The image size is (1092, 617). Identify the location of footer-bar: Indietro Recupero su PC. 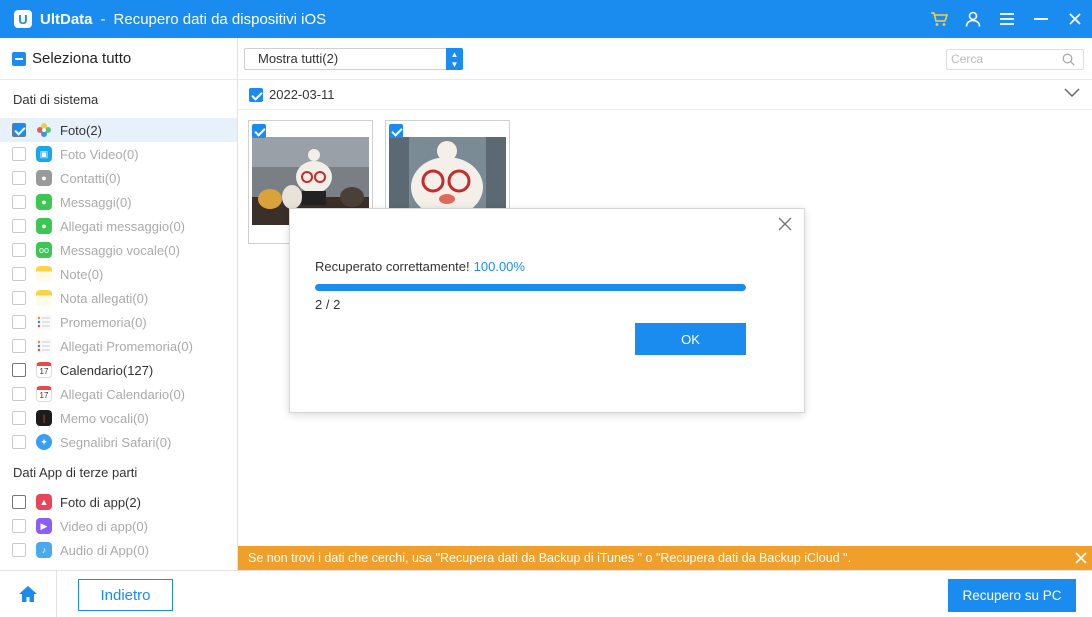
(546, 593).